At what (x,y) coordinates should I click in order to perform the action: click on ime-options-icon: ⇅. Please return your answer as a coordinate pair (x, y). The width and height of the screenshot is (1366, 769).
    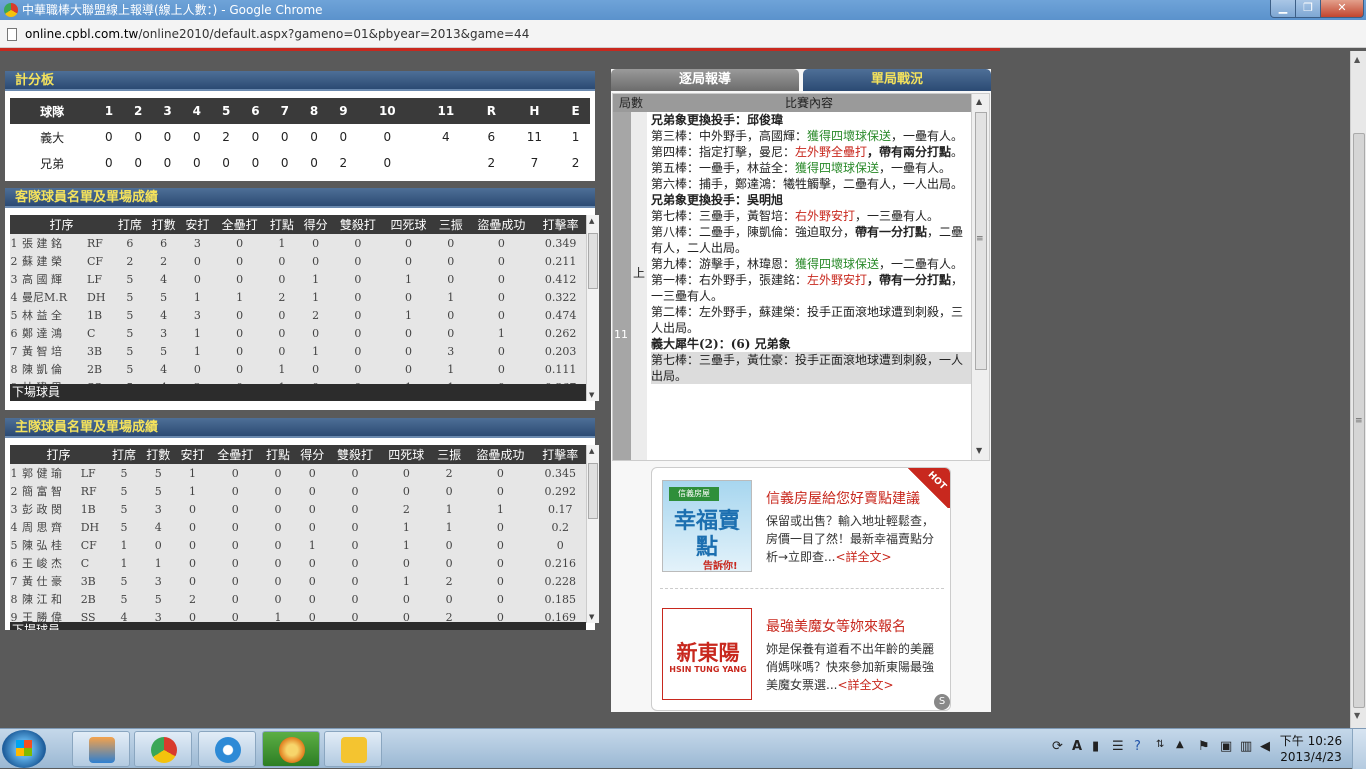
    Looking at the image, I should click on (1160, 744).